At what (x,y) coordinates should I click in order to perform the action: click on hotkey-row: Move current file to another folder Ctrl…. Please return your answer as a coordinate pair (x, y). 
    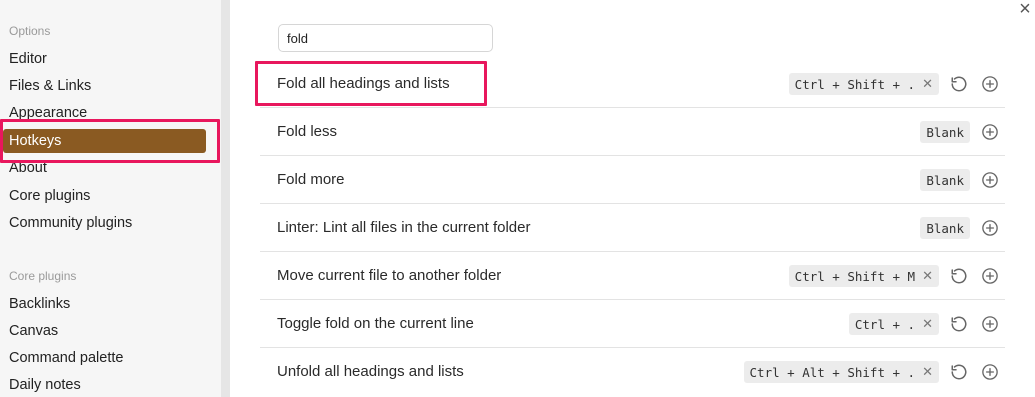
    Looking at the image, I should click on (632, 276).